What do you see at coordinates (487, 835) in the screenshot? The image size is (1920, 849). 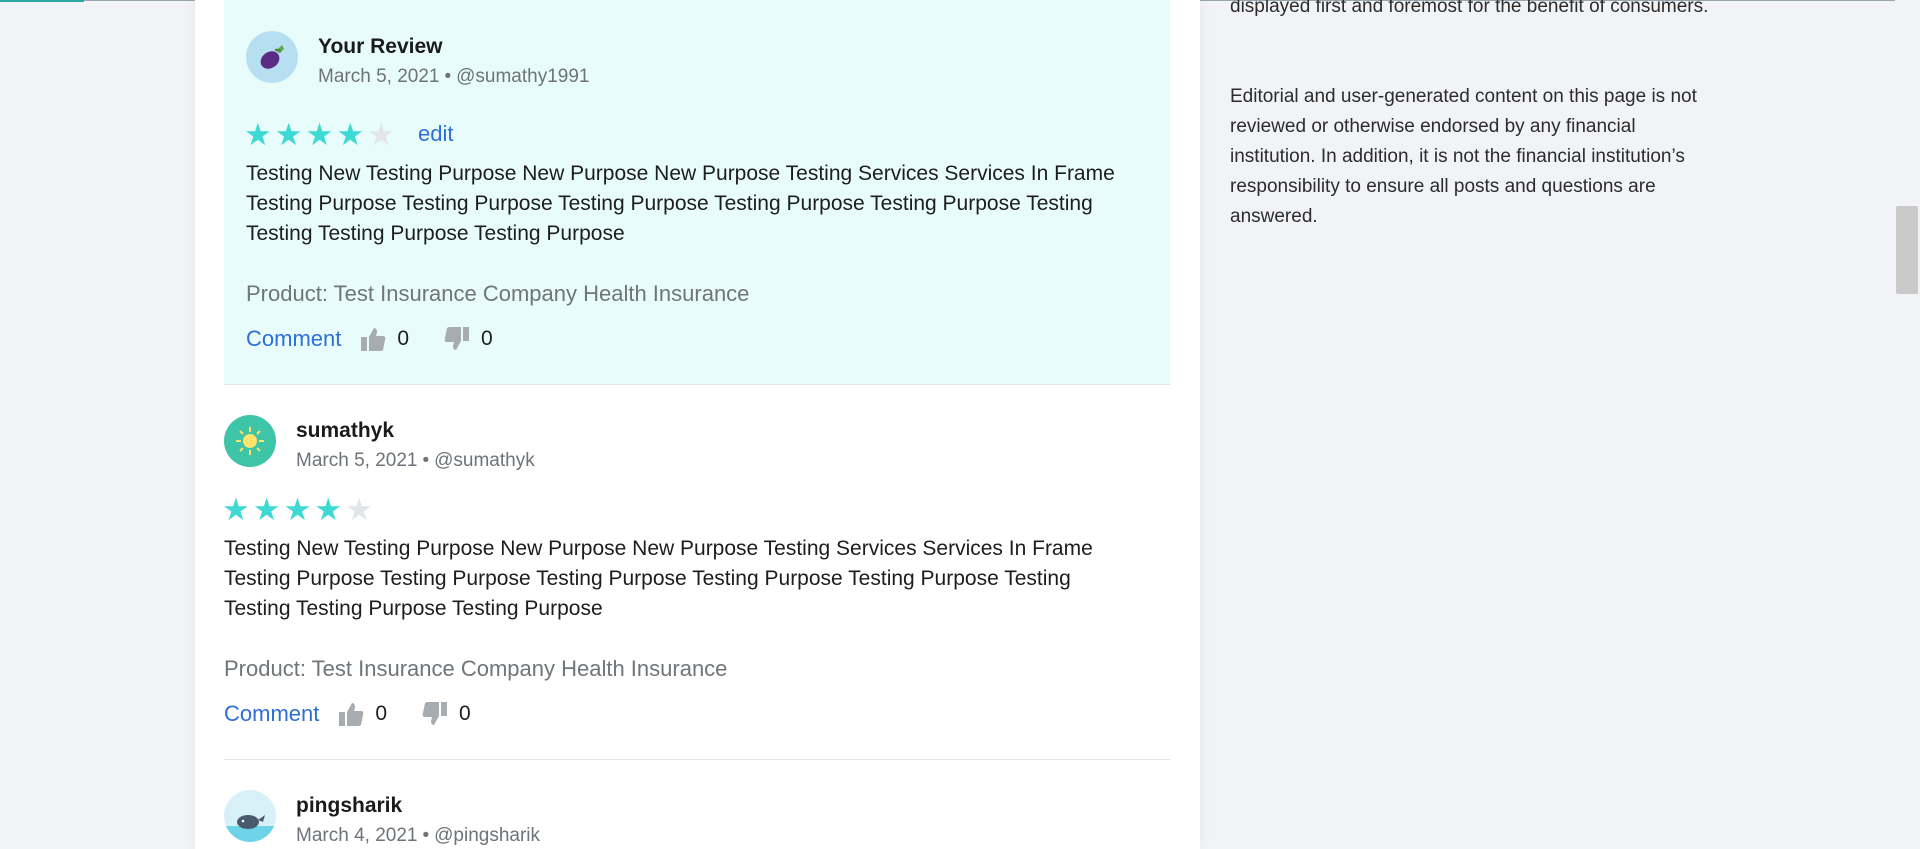 I see `reviewer-handle: @pingsharik` at bounding box center [487, 835].